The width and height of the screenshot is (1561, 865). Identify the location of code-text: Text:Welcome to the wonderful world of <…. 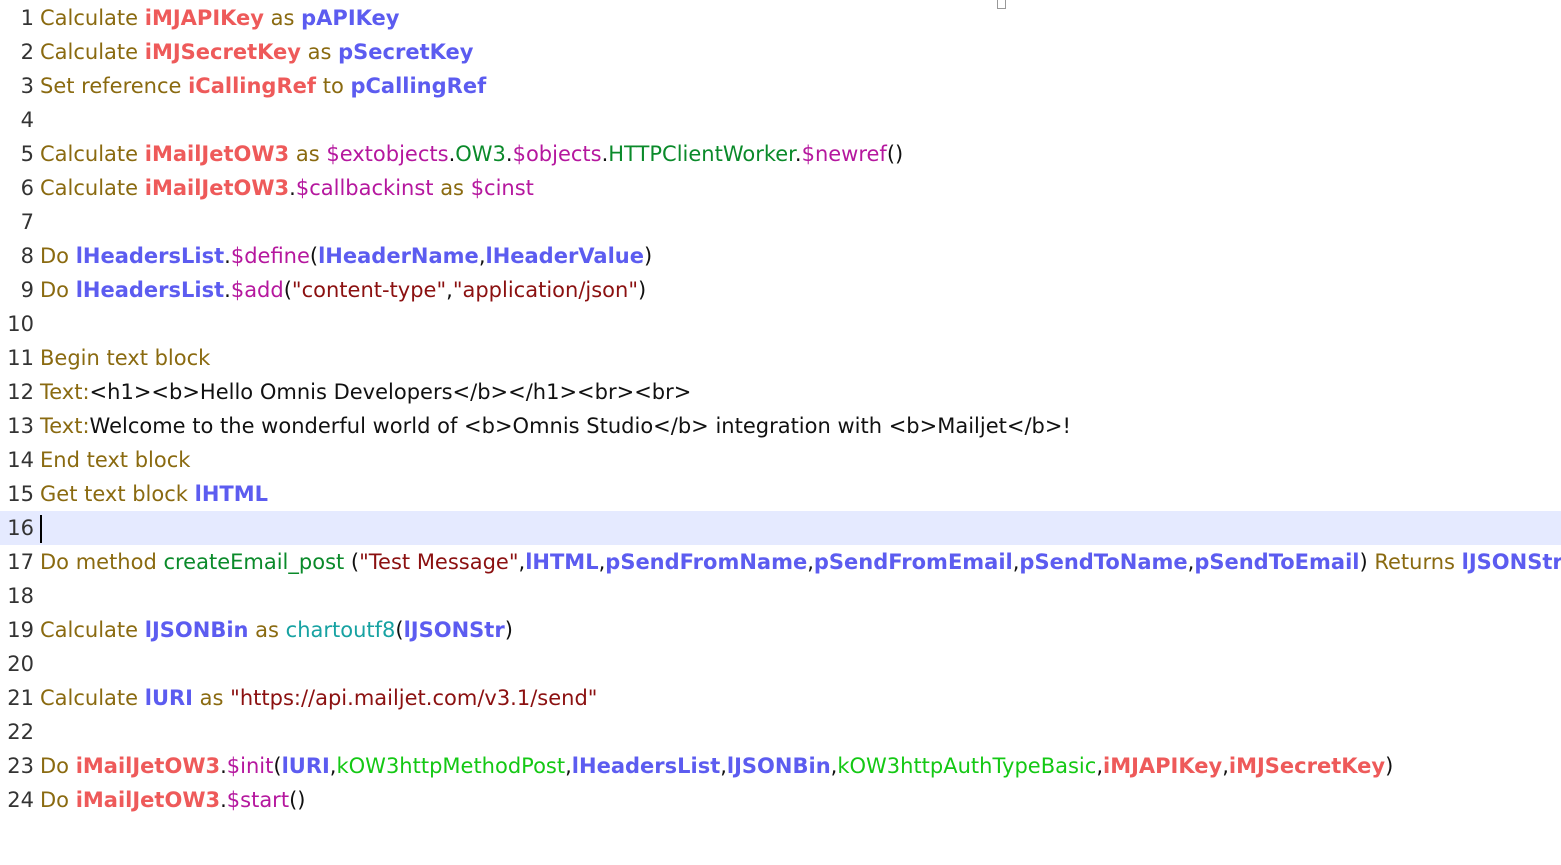
(555, 426).